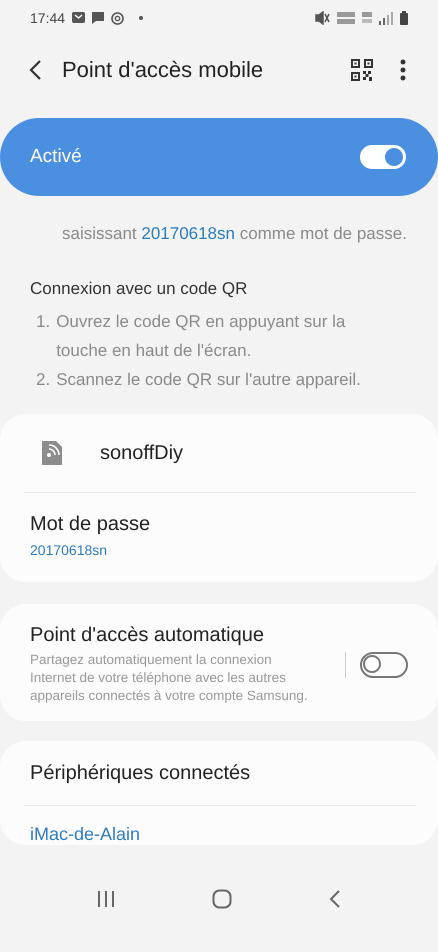 The image size is (438, 952). I want to click on step-text: Ouvrez le code QR en appuyant sur la touche en haut de l'écran., so click(201, 336).